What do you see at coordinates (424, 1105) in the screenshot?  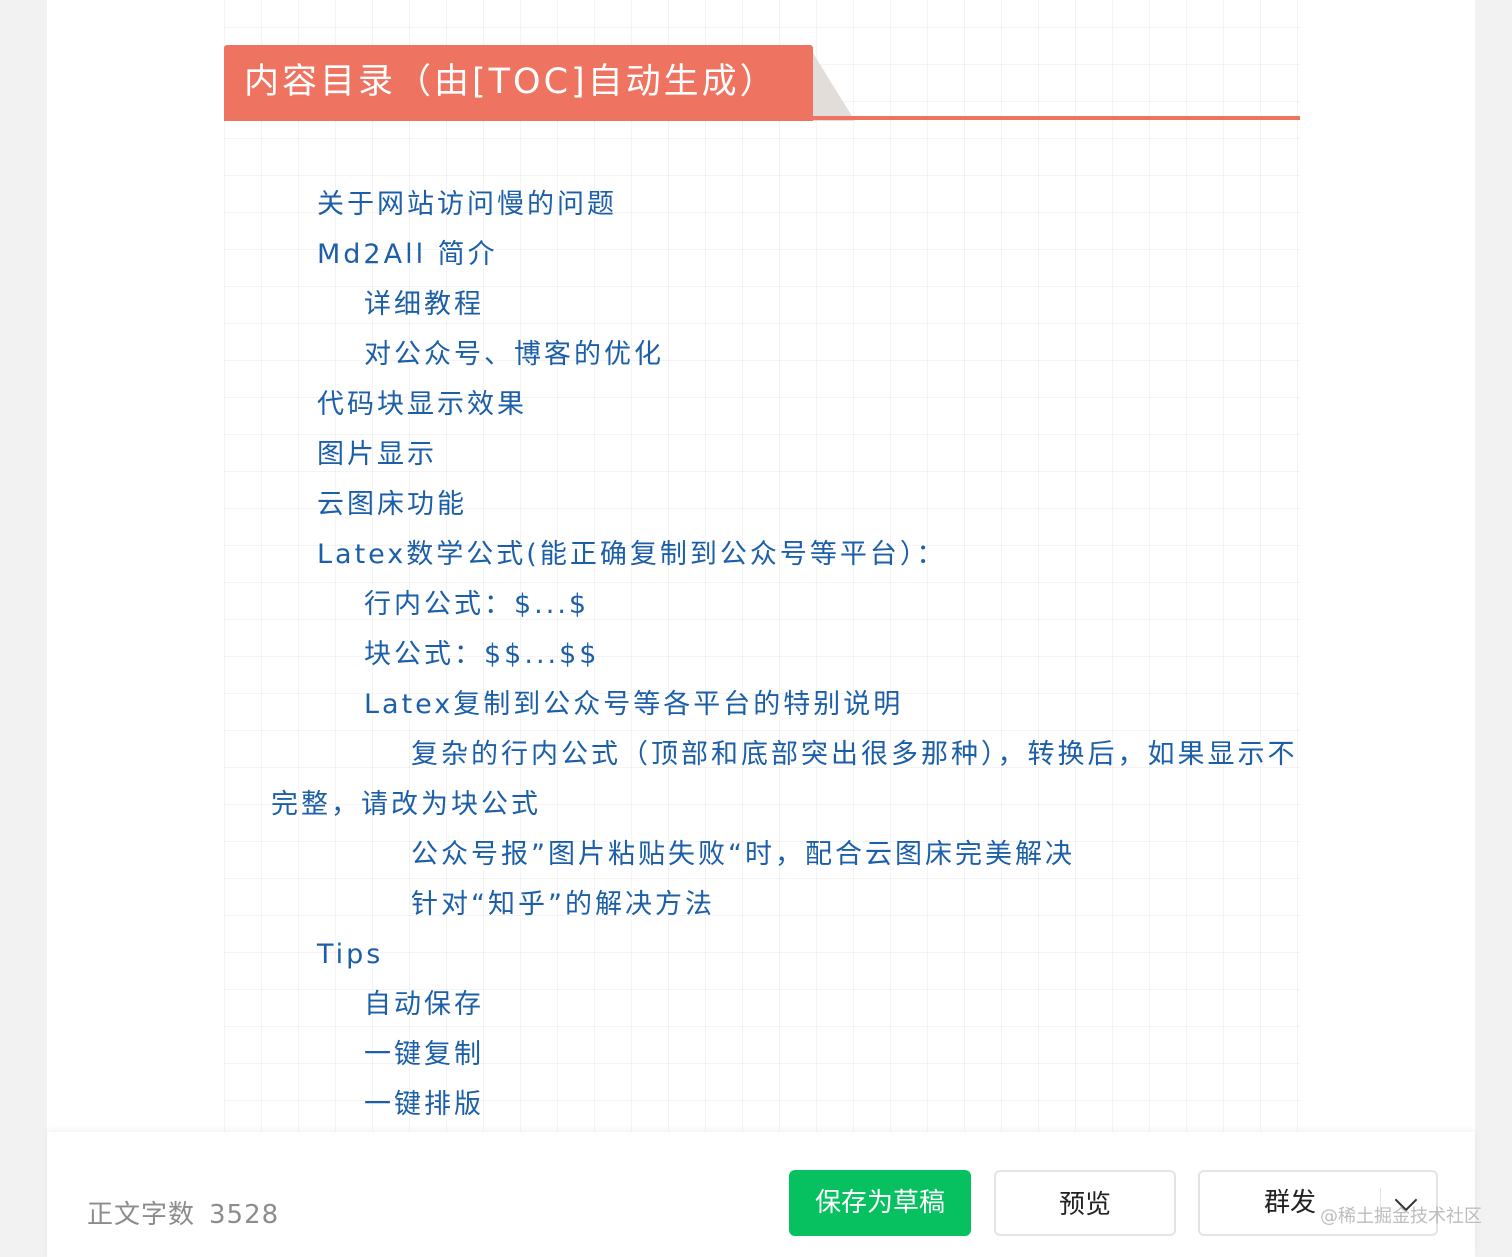 I see `toc-item: 一键排版` at bounding box center [424, 1105].